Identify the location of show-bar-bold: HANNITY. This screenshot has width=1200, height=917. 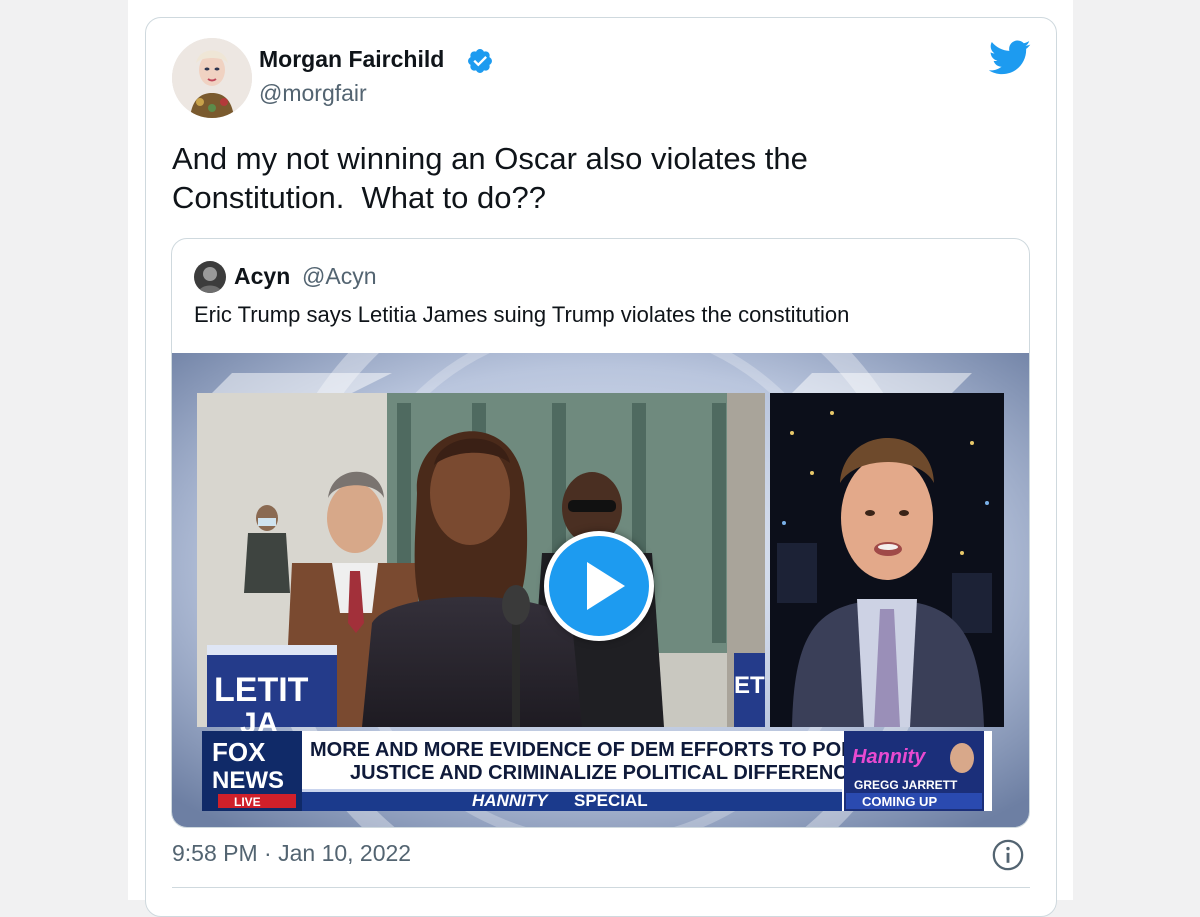
(510, 800).